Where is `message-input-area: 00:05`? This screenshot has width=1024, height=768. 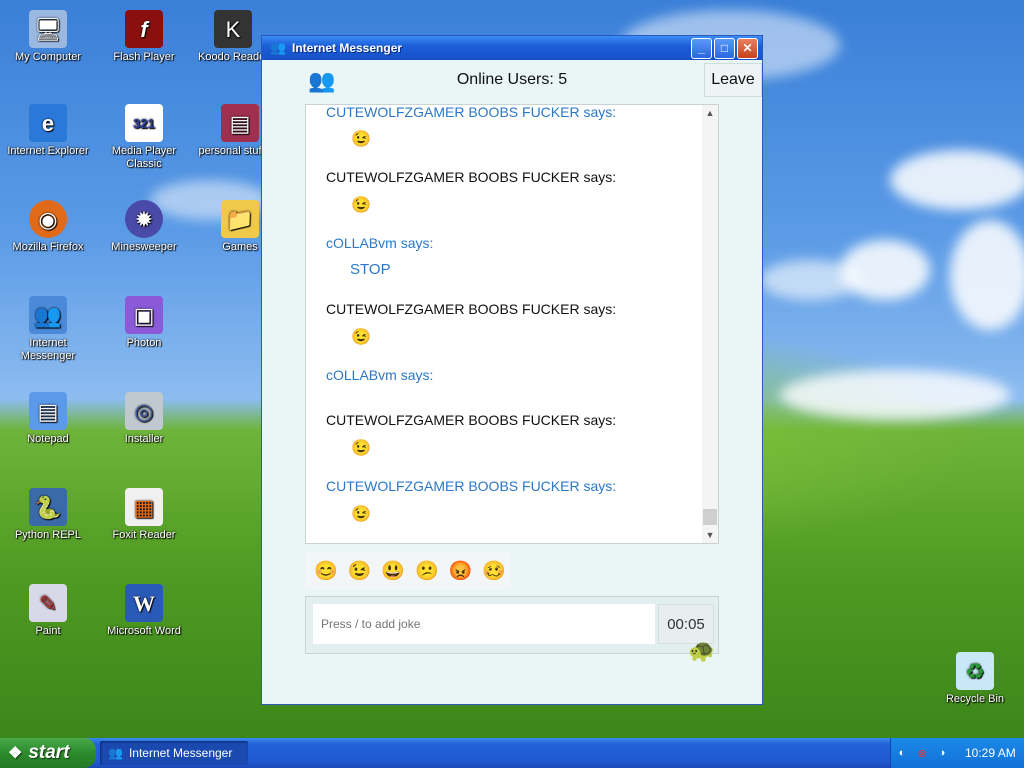 message-input-area: 00:05 is located at coordinates (512, 625).